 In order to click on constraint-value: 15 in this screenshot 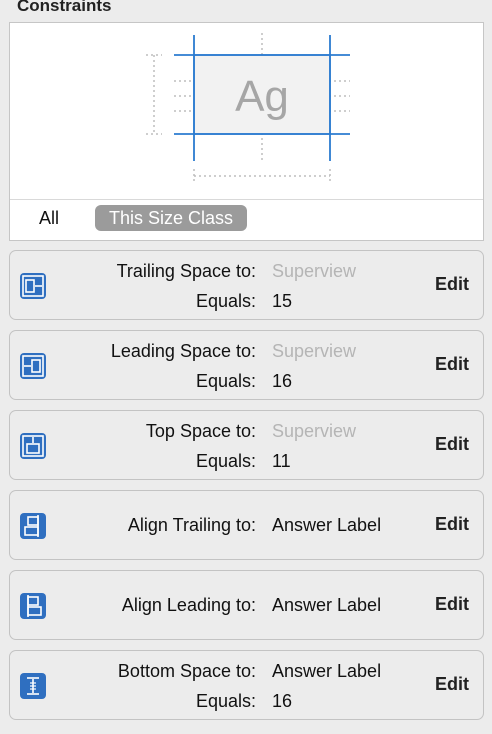, I will do `click(282, 301)`.